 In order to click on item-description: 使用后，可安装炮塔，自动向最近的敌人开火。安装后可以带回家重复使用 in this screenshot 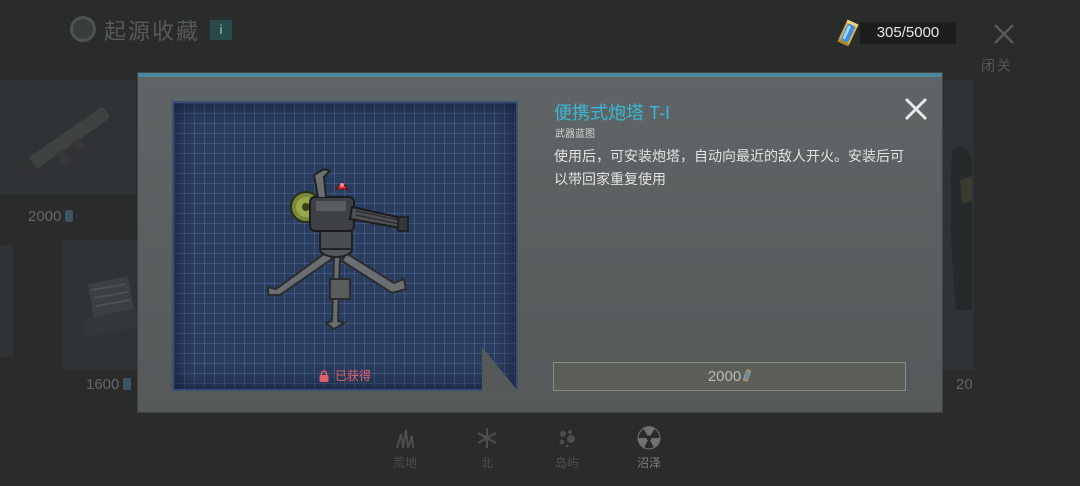, I will do `click(729, 167)`.